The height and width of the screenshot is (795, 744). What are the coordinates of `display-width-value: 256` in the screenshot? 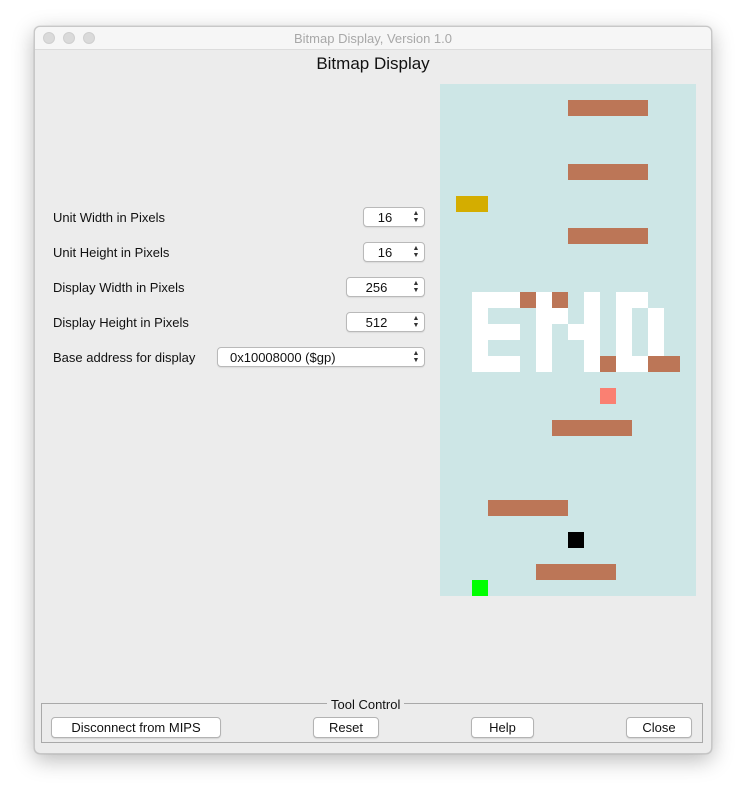 It's located at (376, 287).